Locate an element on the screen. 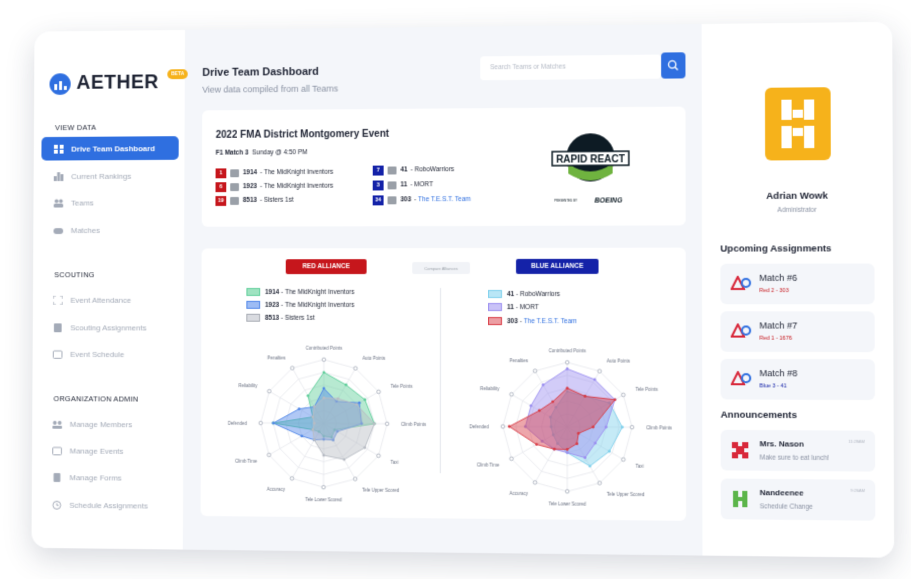 Image resolution: width=911 pixels, height=579 pixels. nav-matches: Matches is located at coordinates (109, 230).